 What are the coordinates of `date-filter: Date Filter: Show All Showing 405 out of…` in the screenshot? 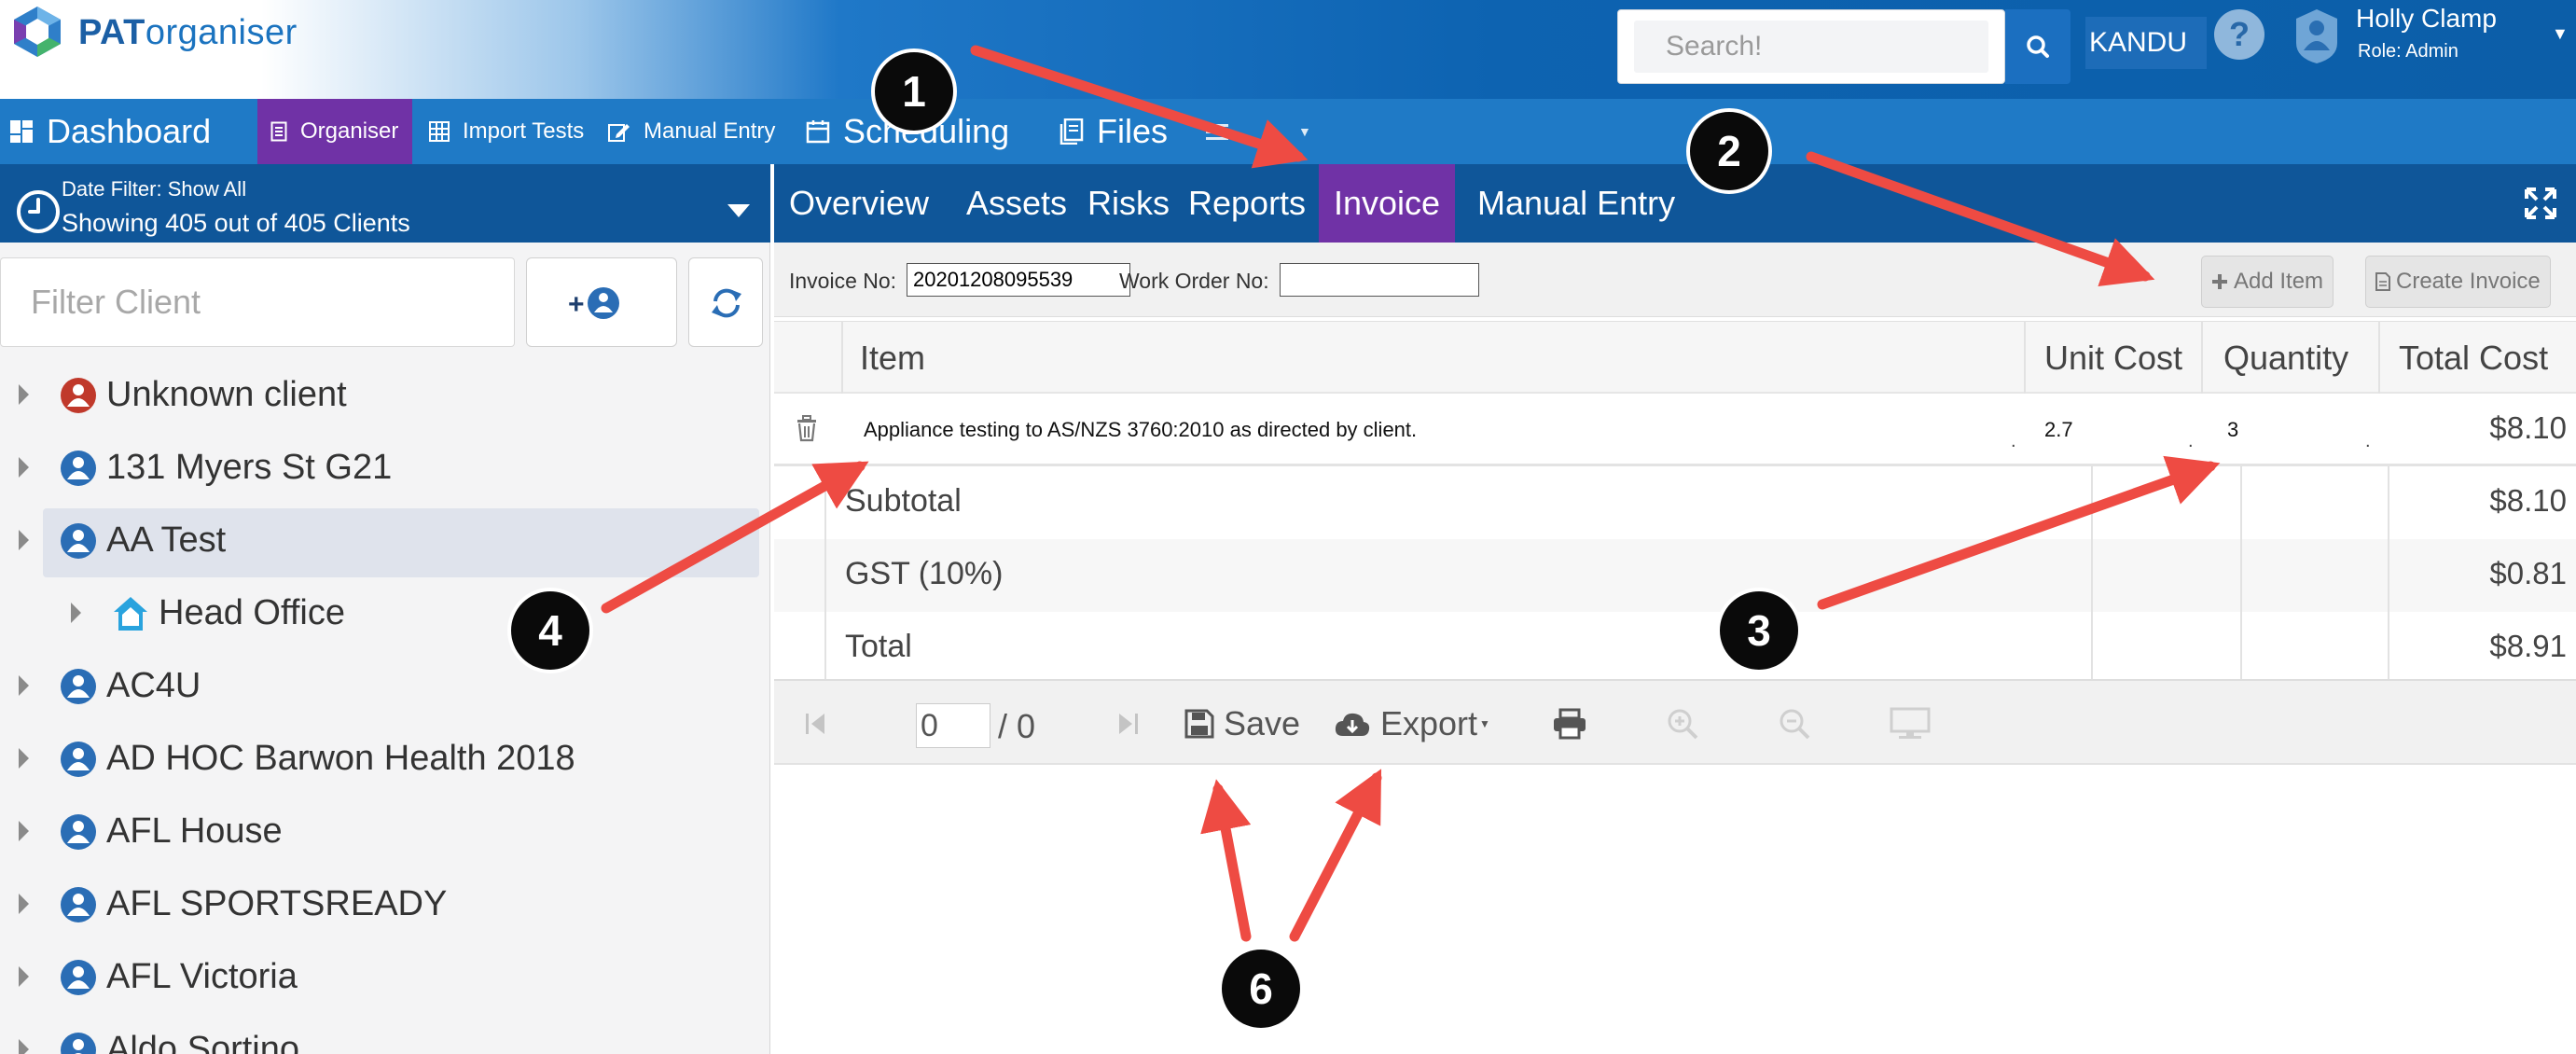 It's located at (385, 203).